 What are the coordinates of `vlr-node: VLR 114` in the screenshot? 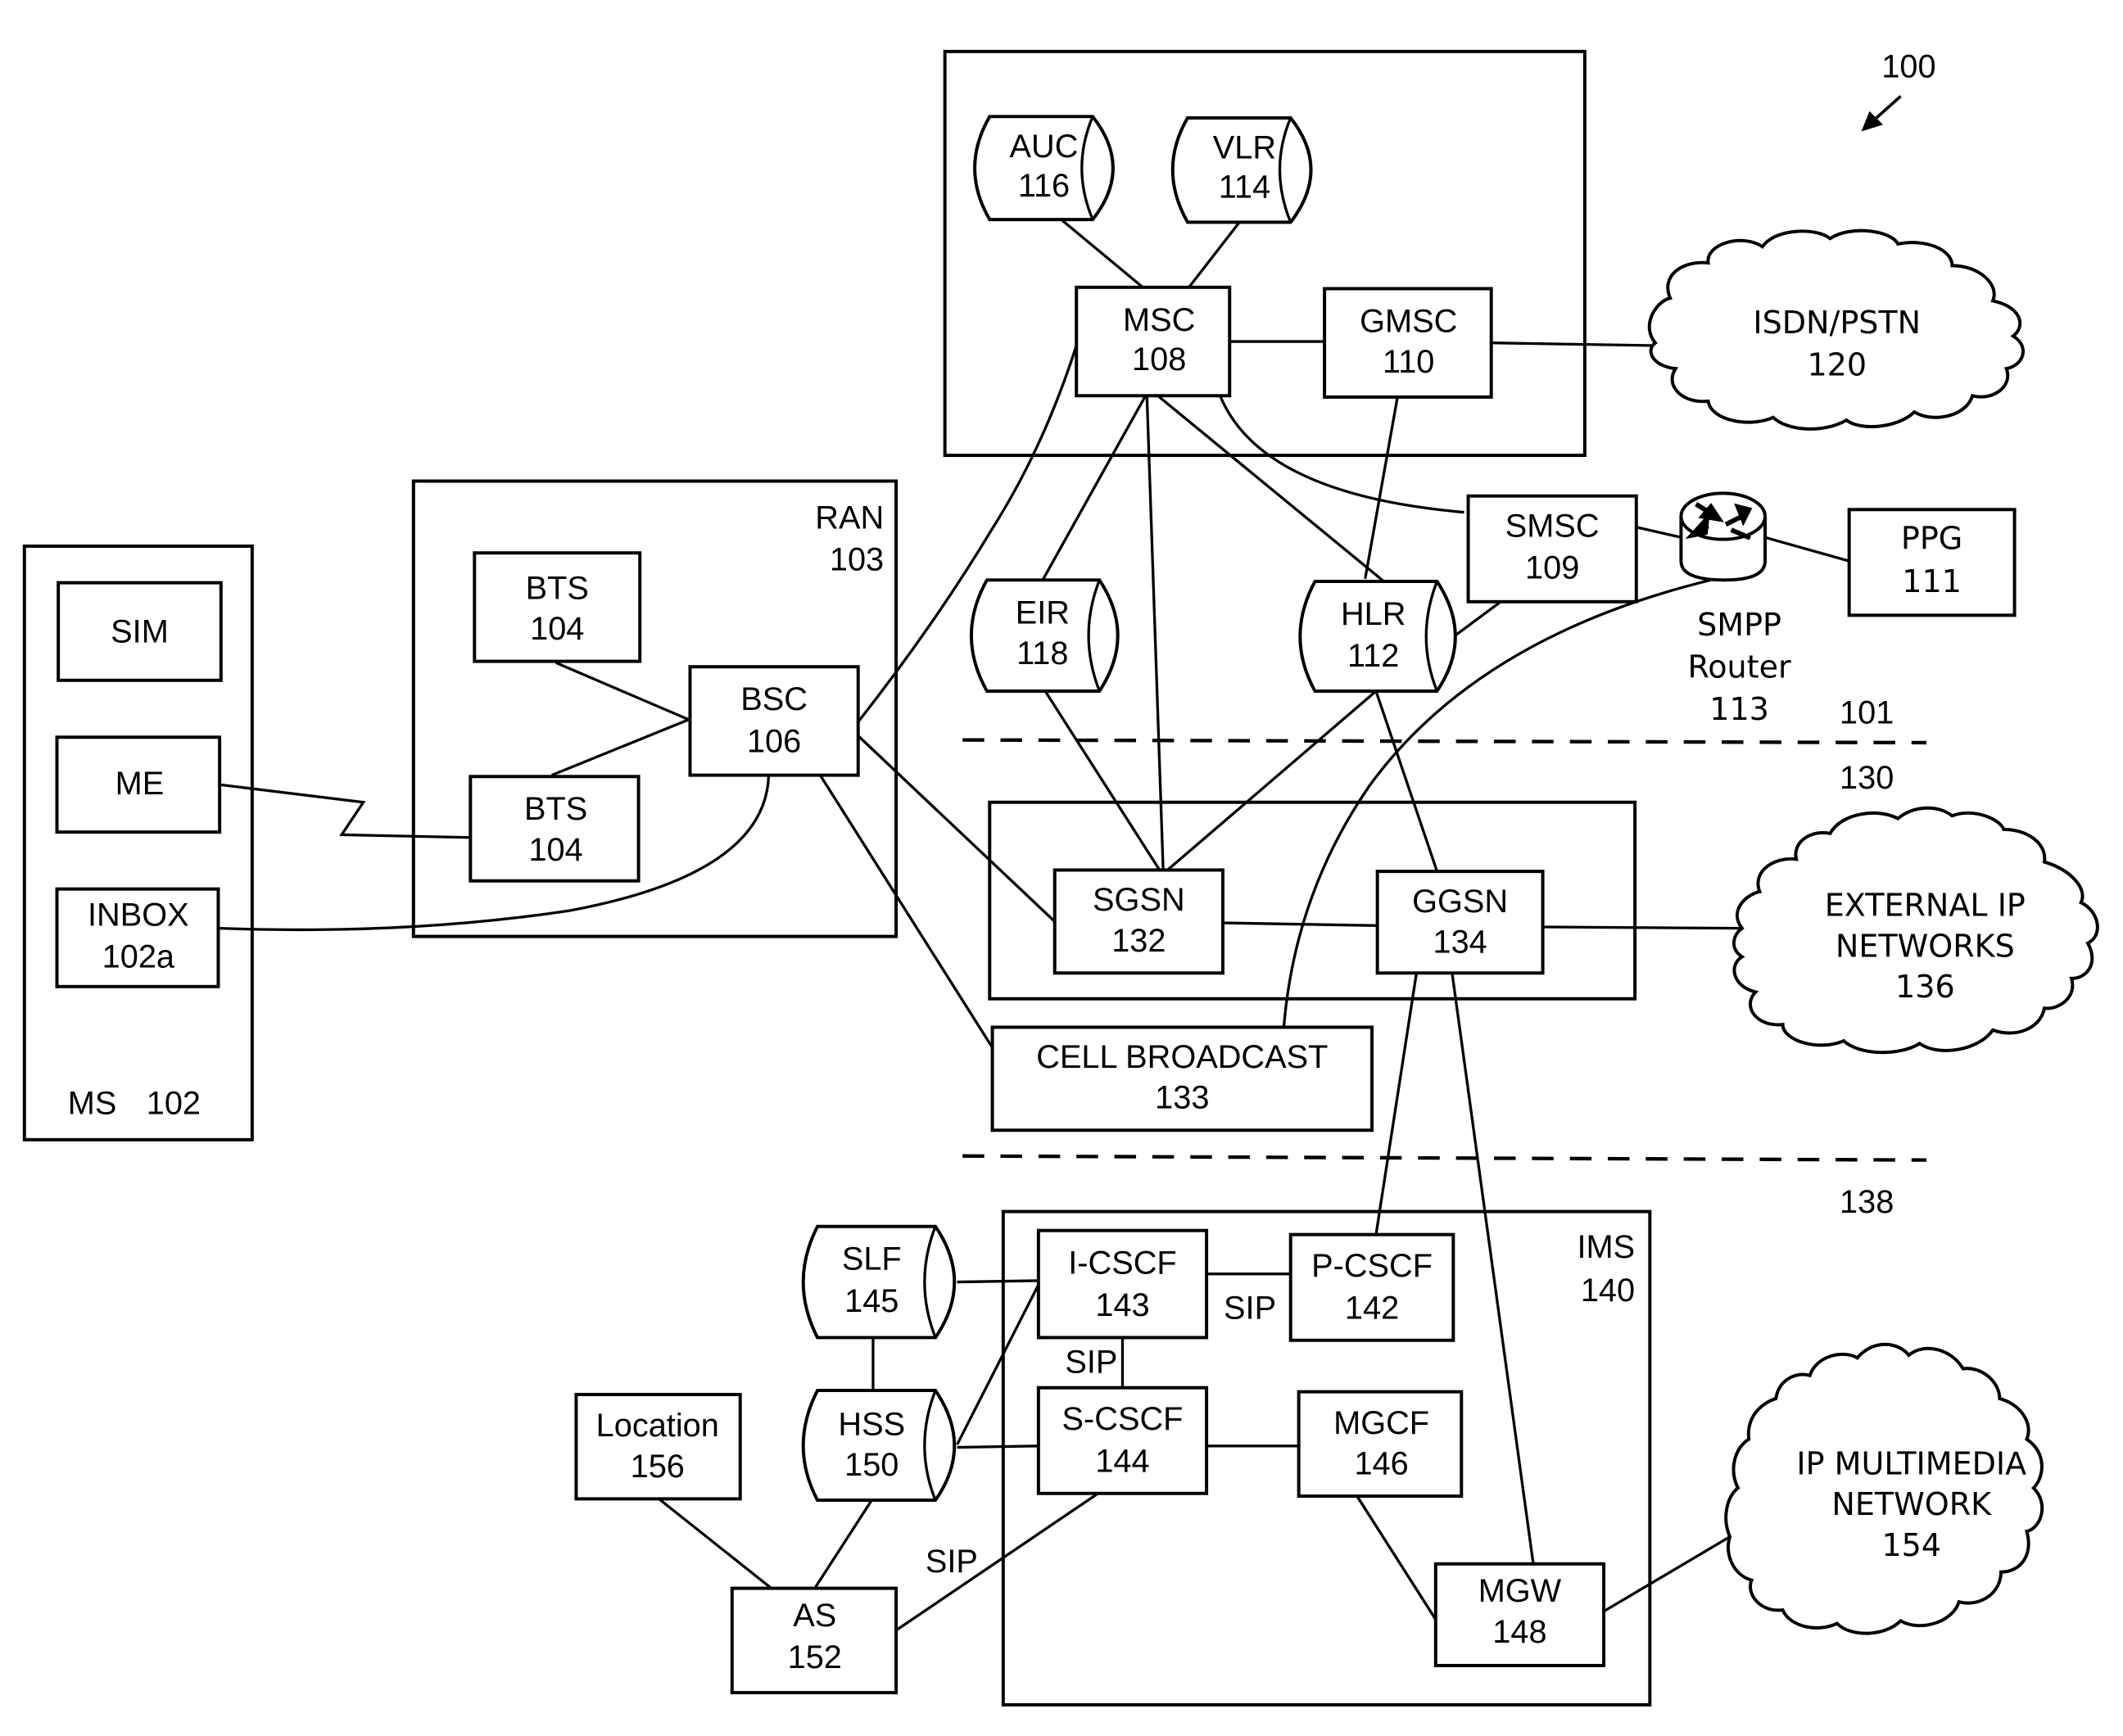 It's located at (1241, 169).